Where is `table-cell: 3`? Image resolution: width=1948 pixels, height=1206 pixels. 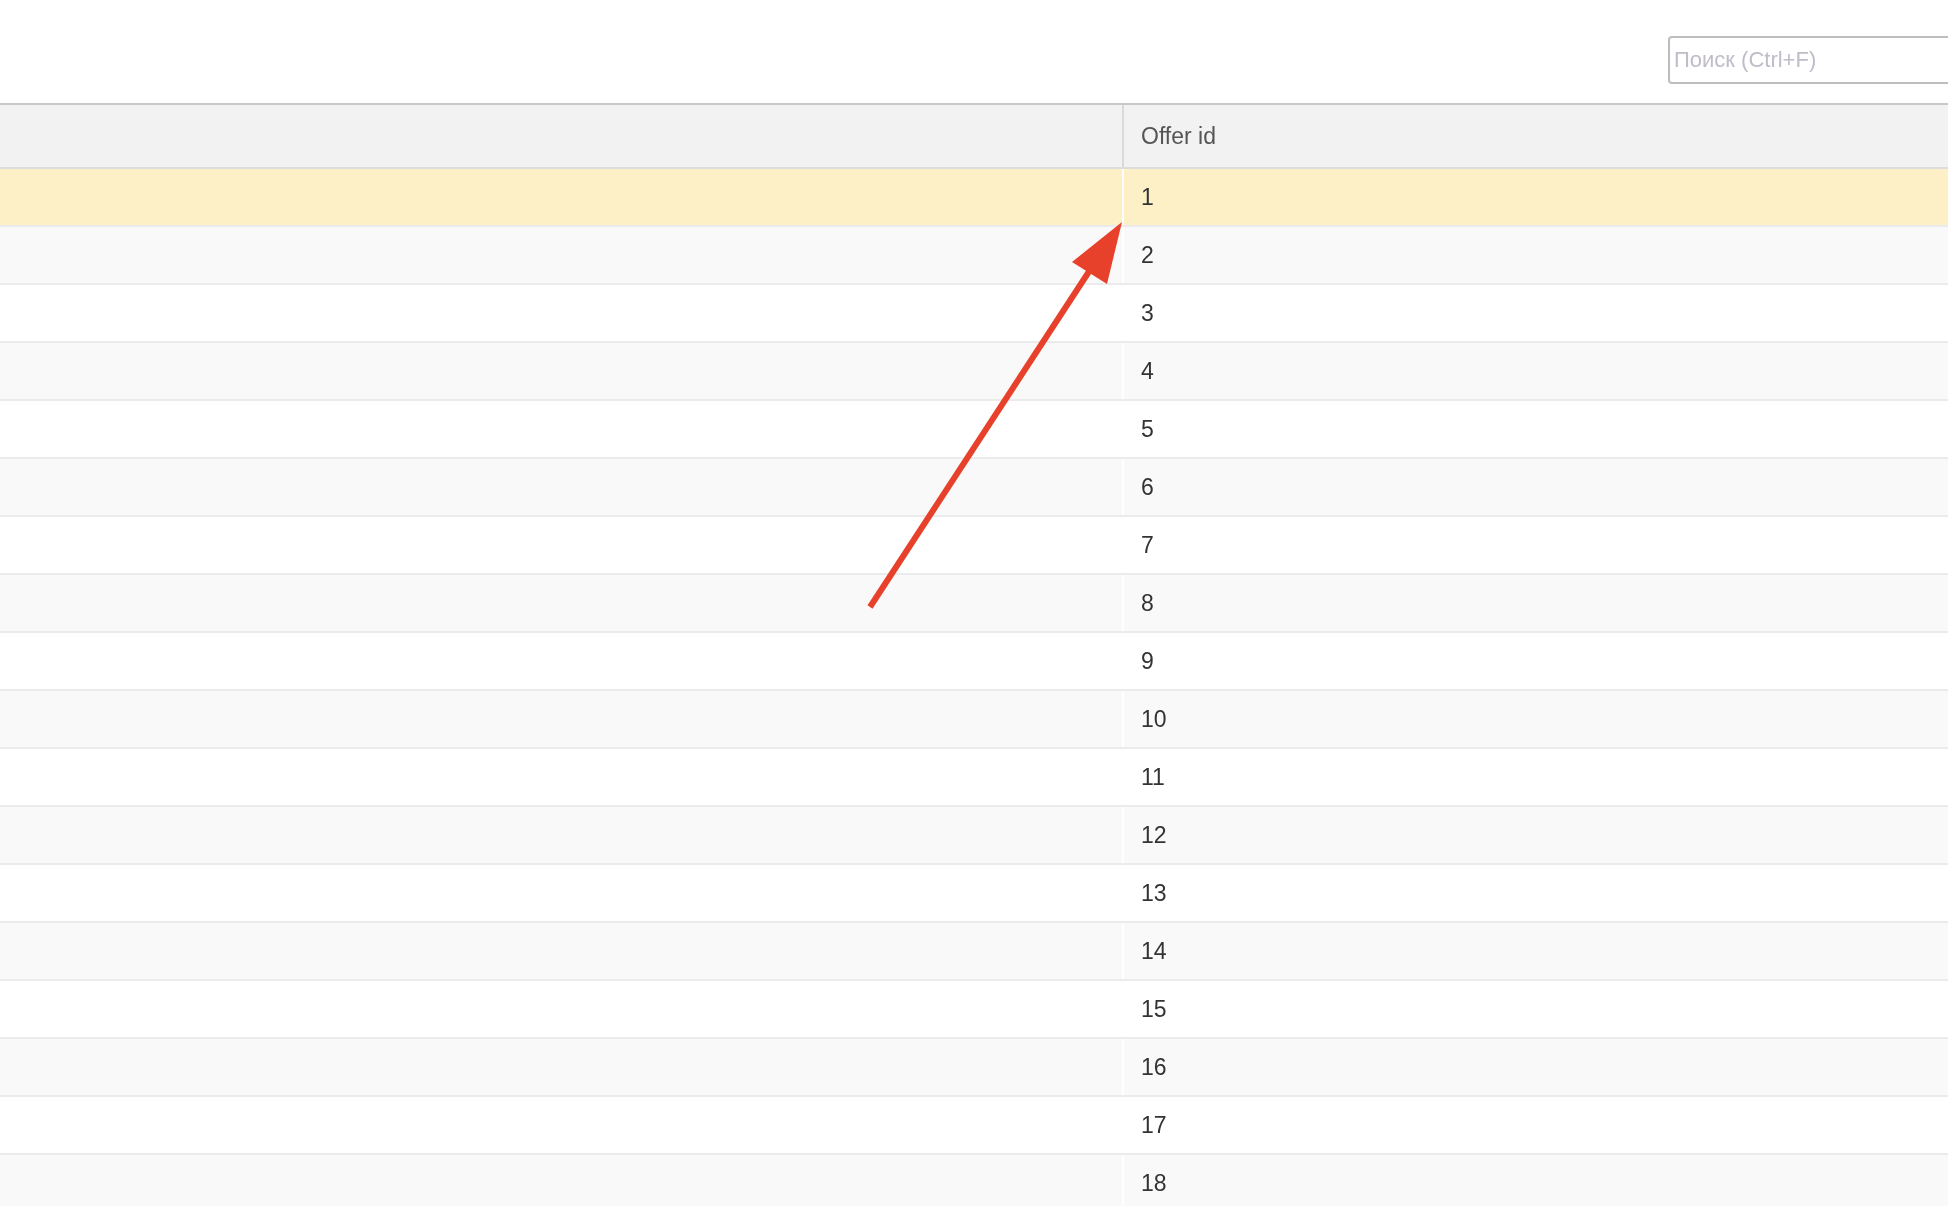
table-cell: 3 is located at coordinates (1147, 313).